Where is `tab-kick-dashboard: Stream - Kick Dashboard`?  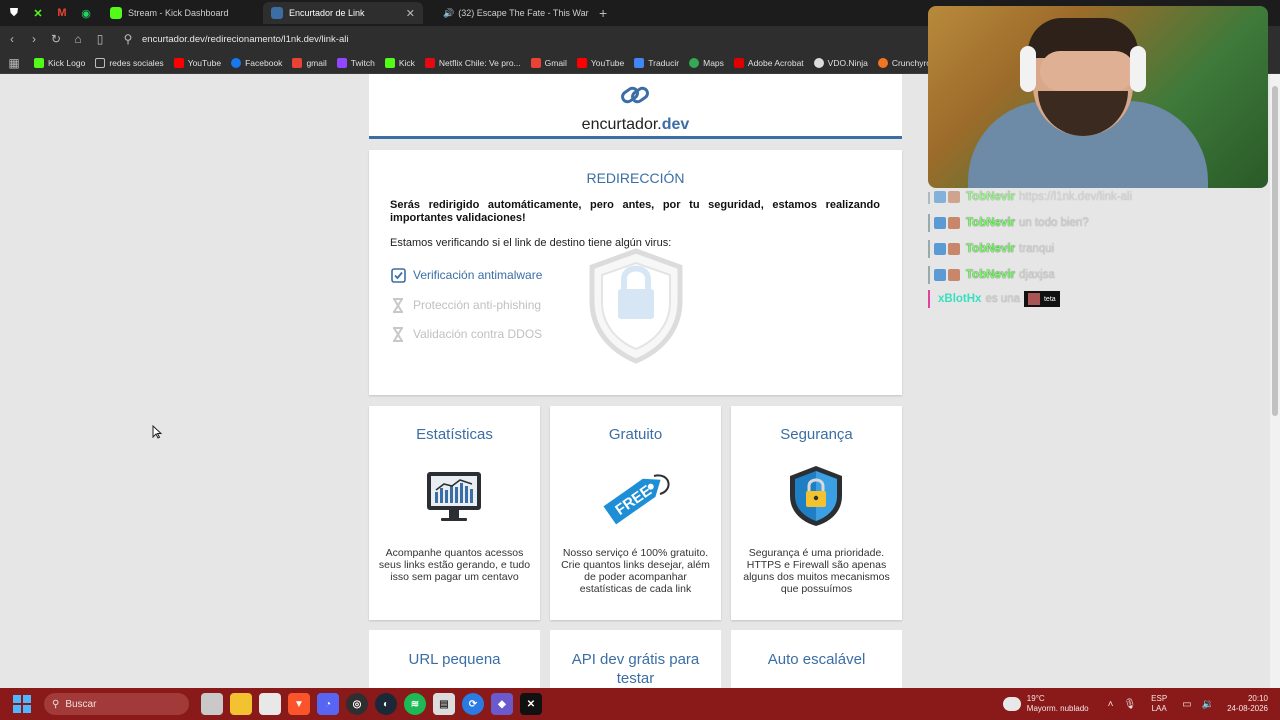 tab-kick-dashboard: Stream - Kick Dashboard is located at coordinates (179, 13).